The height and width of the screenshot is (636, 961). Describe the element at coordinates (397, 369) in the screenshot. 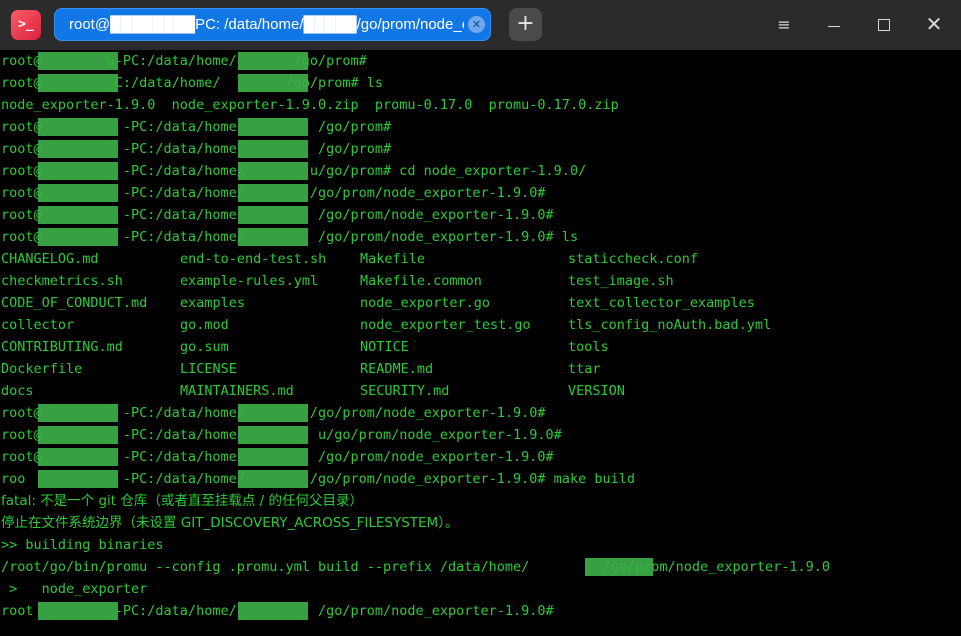

I see `ls-entry: README.md` at that location.